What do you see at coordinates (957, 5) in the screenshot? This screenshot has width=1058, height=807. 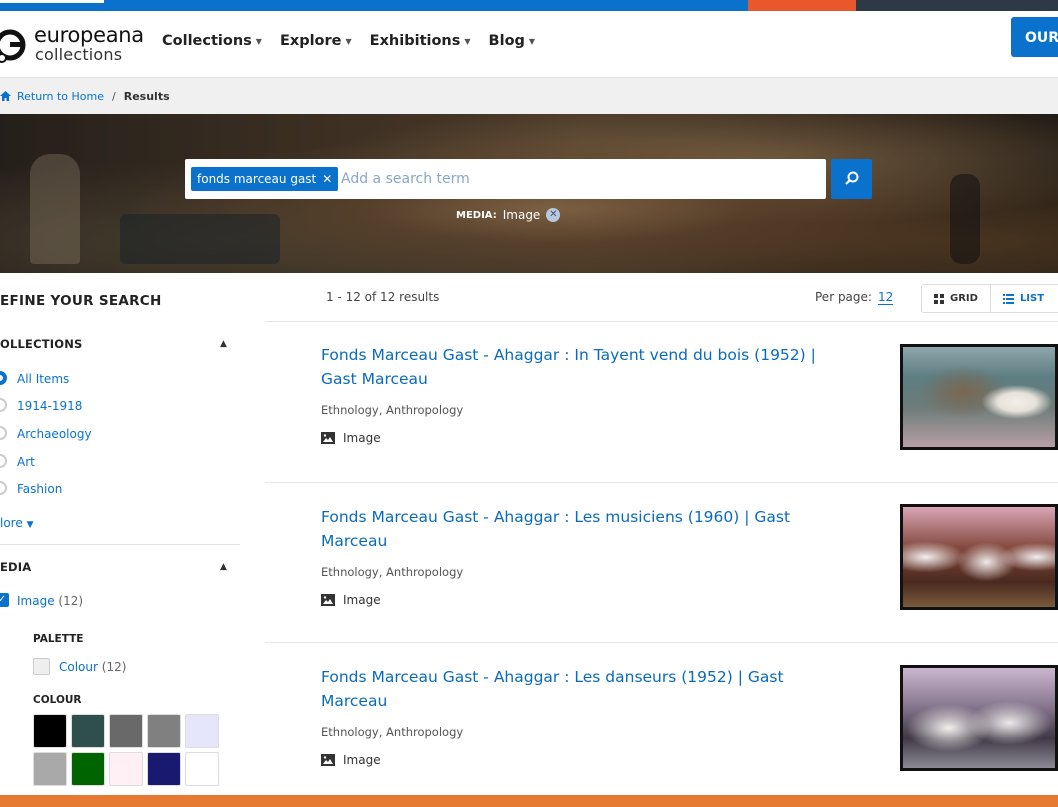 I see `top-strip-dark` at bounding box center [957, 5].